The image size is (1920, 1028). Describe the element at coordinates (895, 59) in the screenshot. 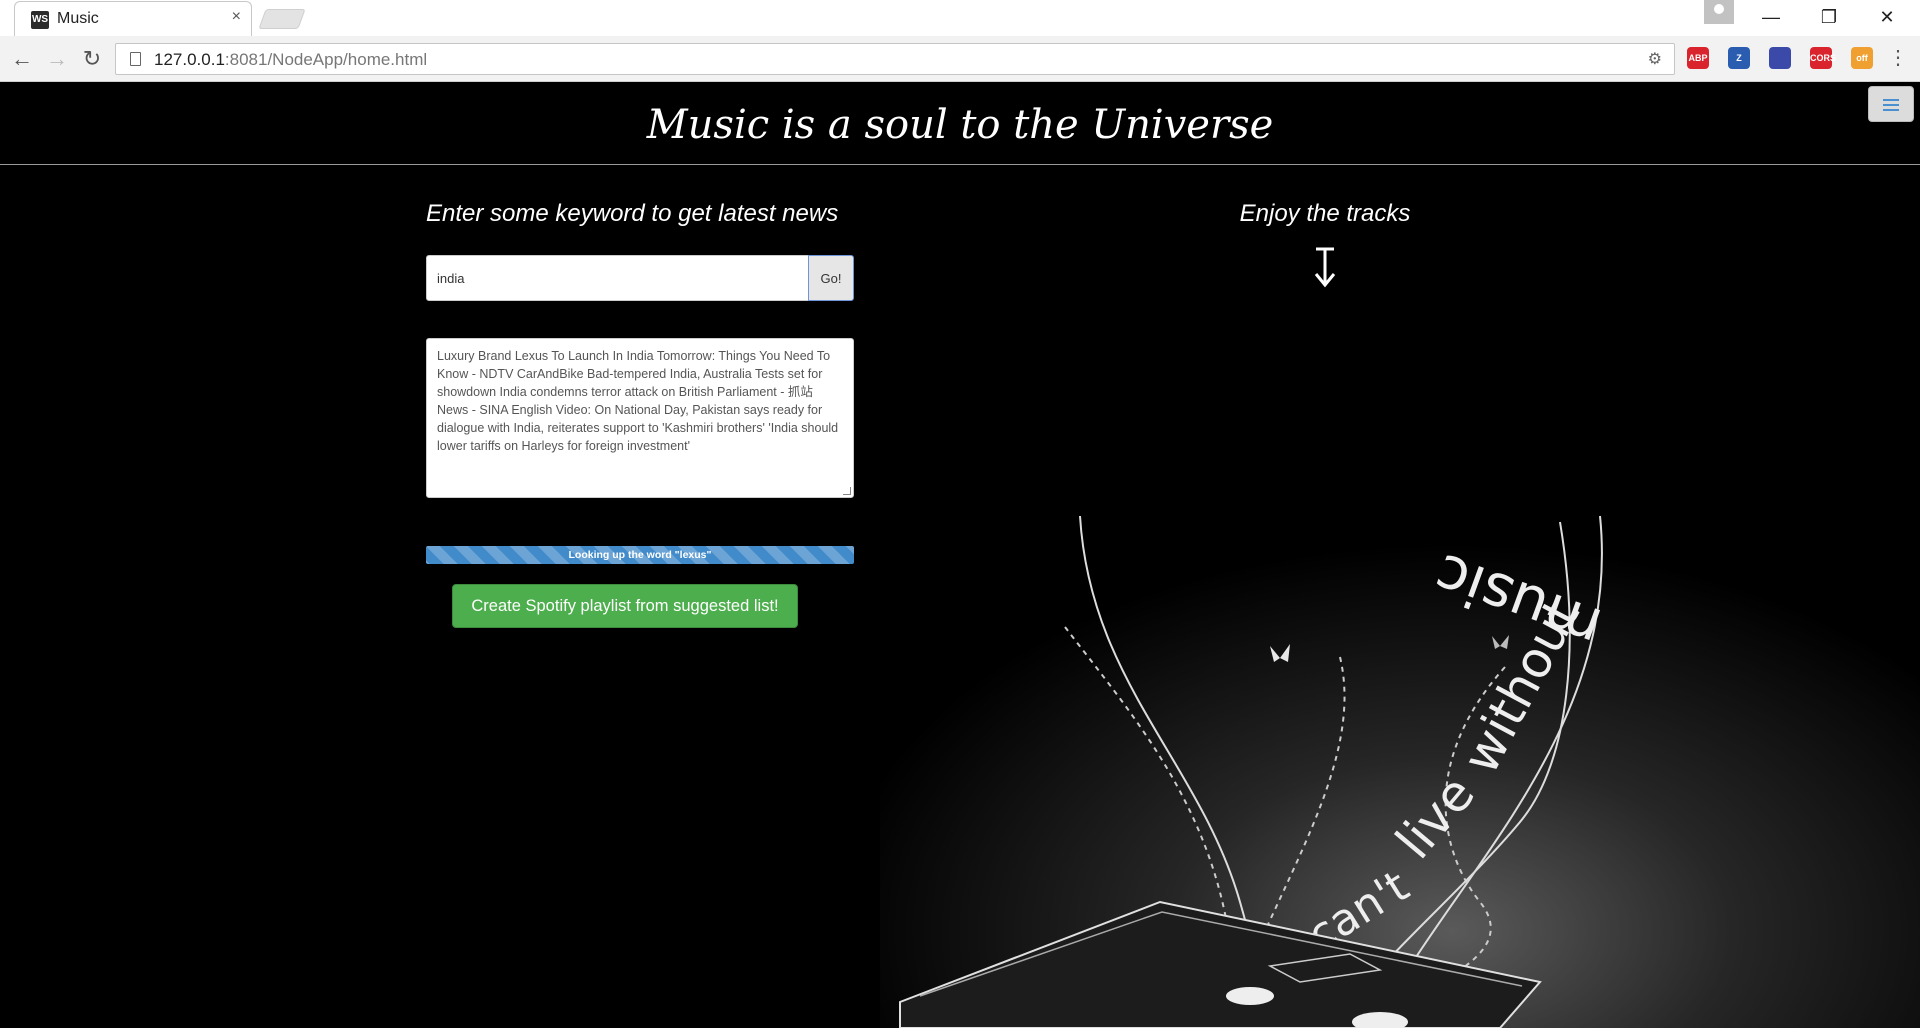

I see `address-bar: 127.0.0.1:8081/NodeApp/home.html ⚙` at that location.